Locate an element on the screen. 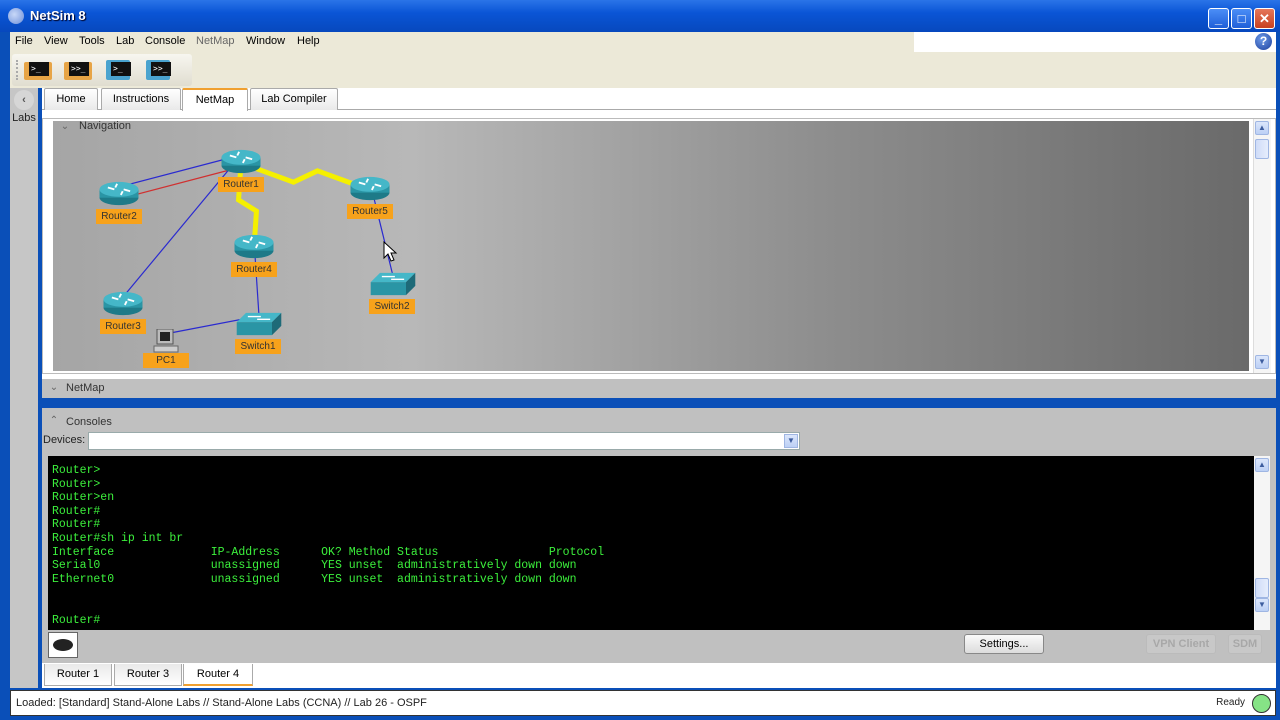 The image size is (1280, 720). navigation-header: ⌄ Navigation is located at coordinates (153, 127).